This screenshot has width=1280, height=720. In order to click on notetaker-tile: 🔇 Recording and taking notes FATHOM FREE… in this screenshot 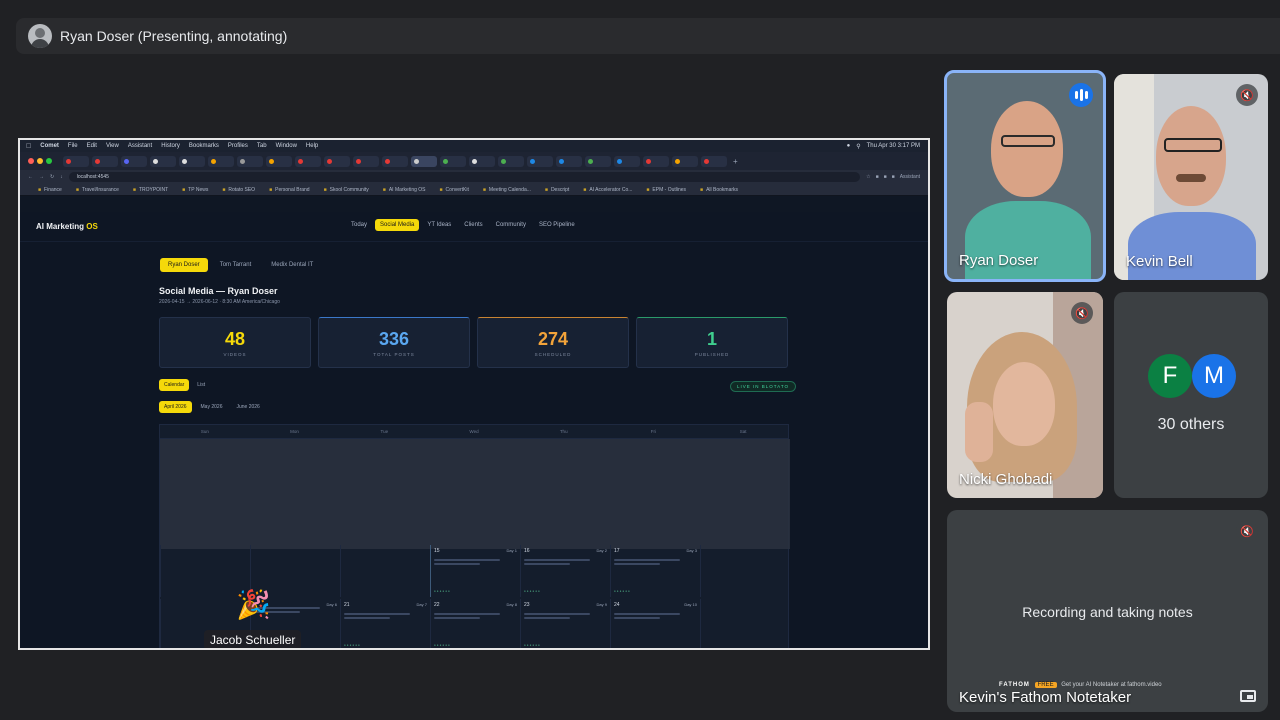, I will do `click(1107, 611)`.